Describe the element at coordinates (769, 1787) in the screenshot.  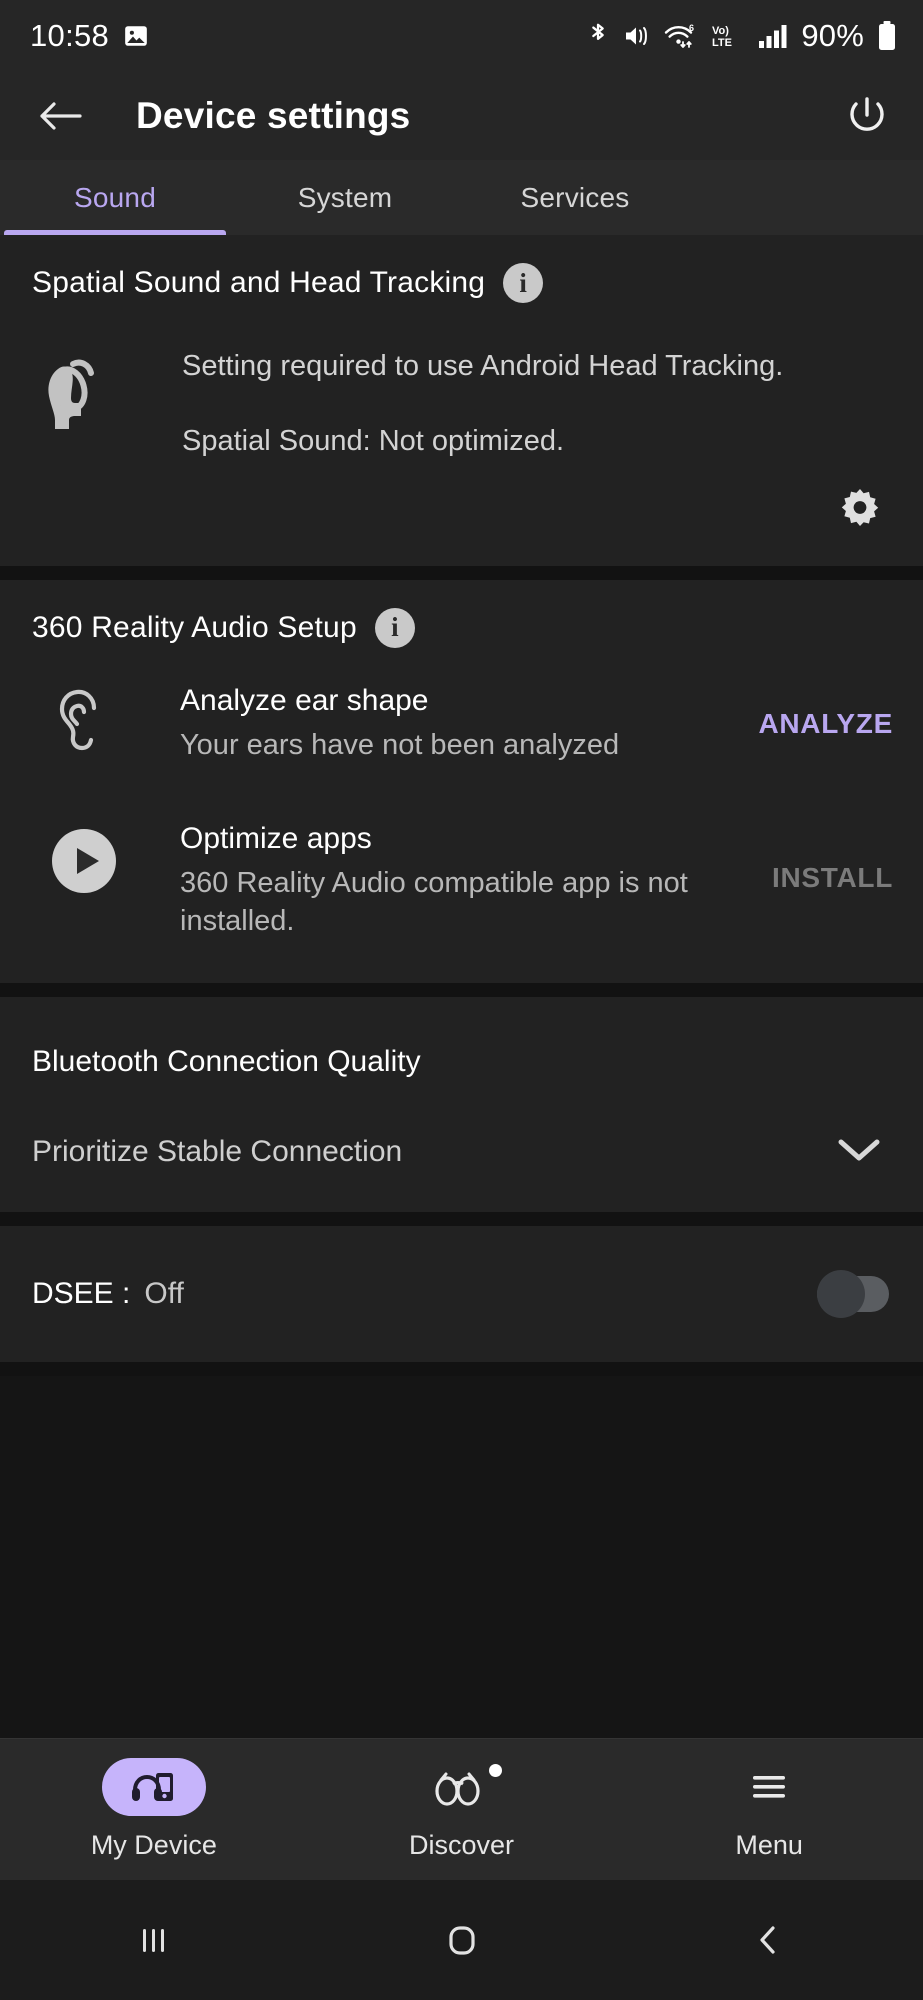
I see `hamburger-menu-icon` at that location.